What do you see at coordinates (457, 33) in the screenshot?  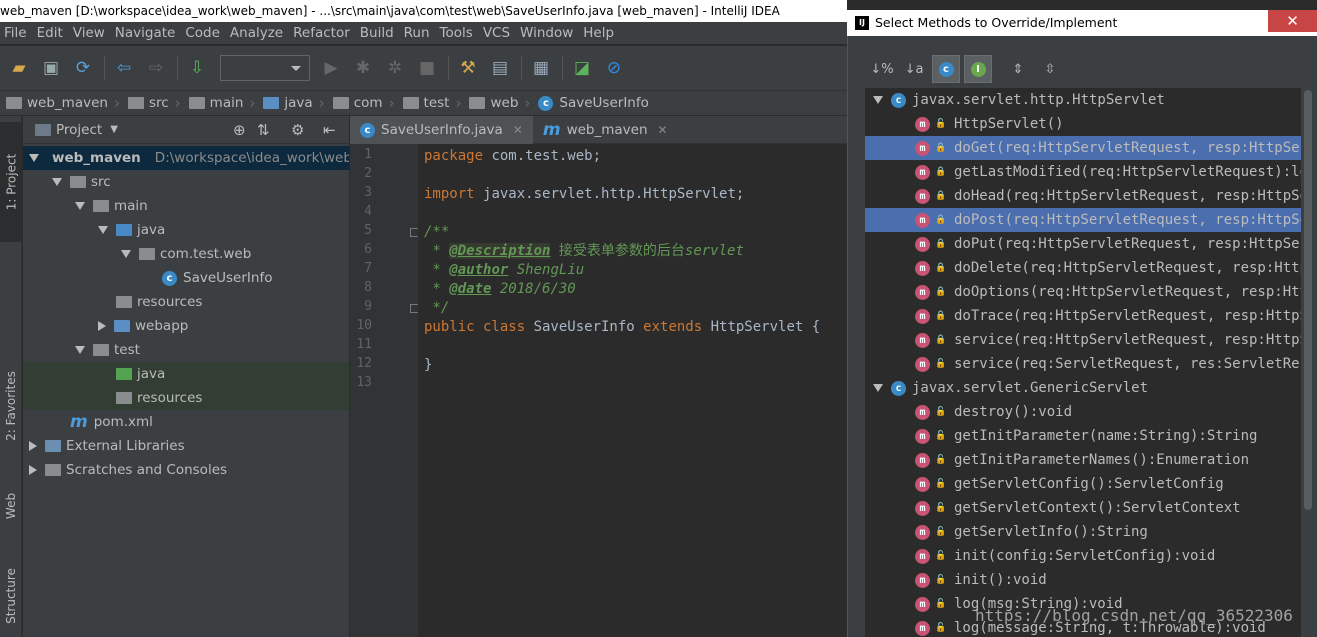 I see `menu-item-tools: Tools` at bounding box center [457, 33].